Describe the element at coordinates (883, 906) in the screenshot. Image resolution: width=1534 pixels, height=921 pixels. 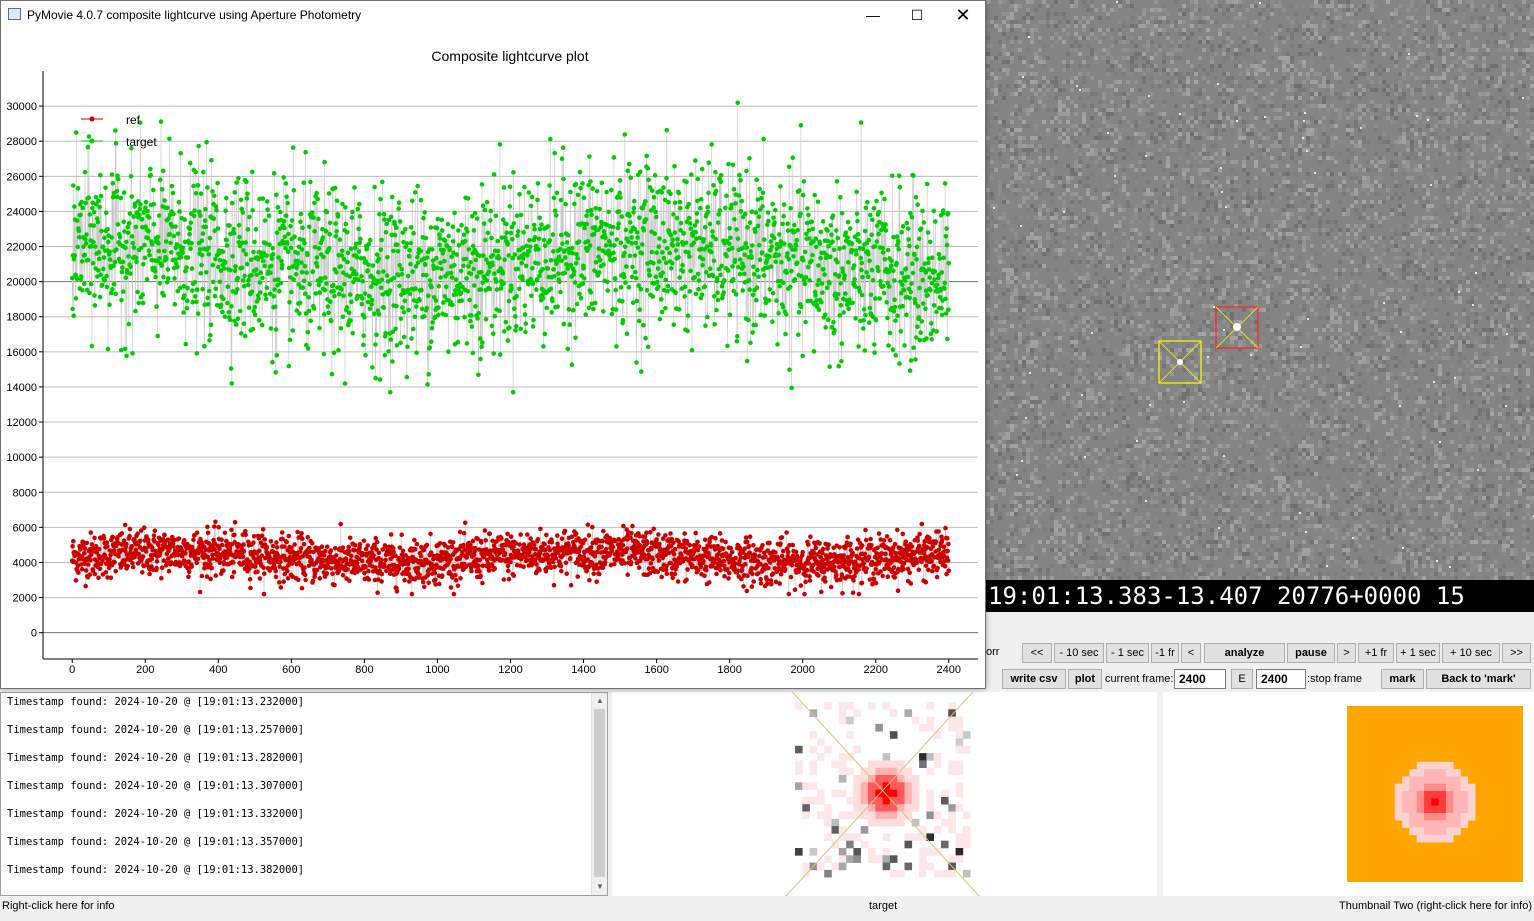
I see `thumbnail-one-label: target` at that location.